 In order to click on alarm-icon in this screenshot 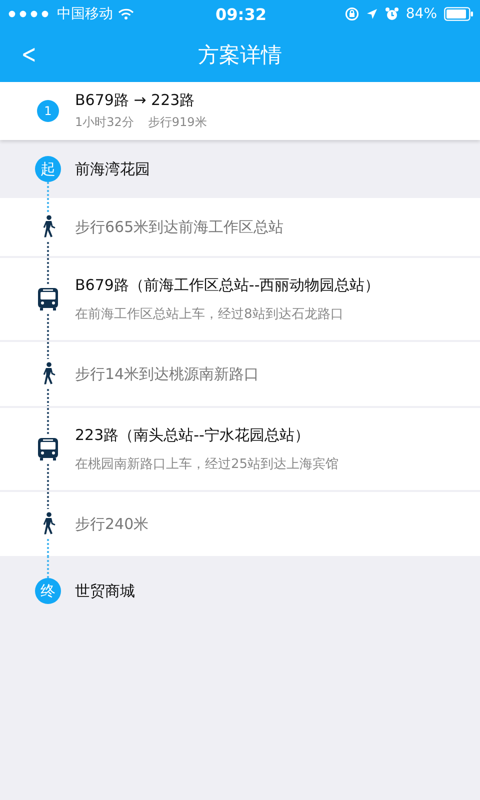, I will do `click(391, 14)`.